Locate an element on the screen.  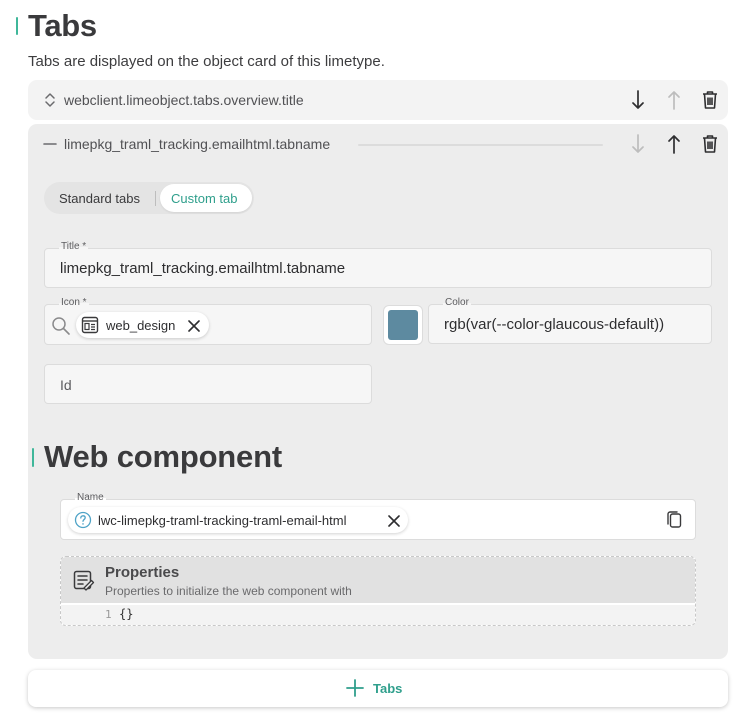
copy-icon is located at coordinates (674, 522).